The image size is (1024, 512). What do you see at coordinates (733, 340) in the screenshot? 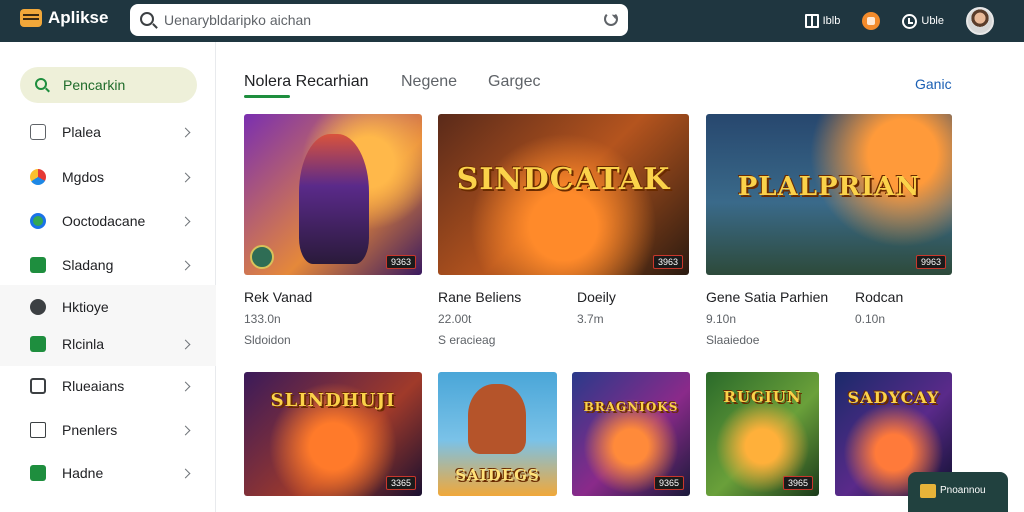
I see `app-publisher: Slaaiedoe` at bounding box center [733, 340].